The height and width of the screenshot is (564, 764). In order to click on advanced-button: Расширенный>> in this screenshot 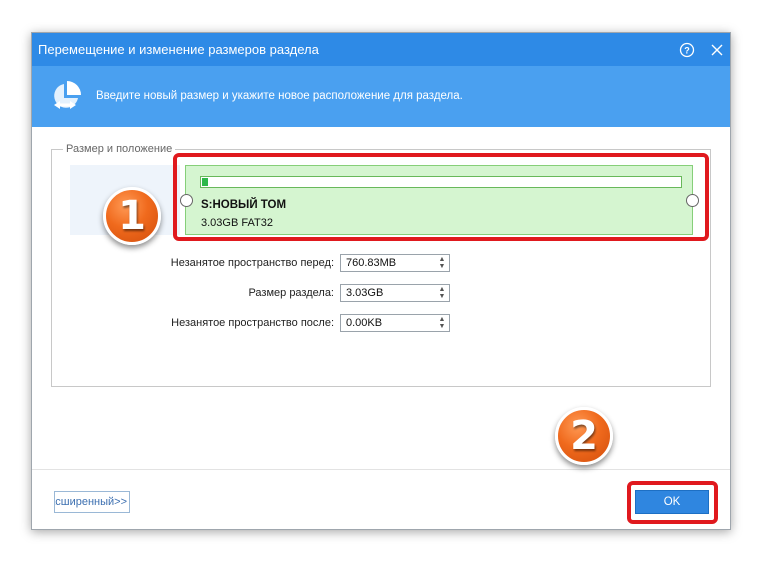, I will do `click(92, 502)`.